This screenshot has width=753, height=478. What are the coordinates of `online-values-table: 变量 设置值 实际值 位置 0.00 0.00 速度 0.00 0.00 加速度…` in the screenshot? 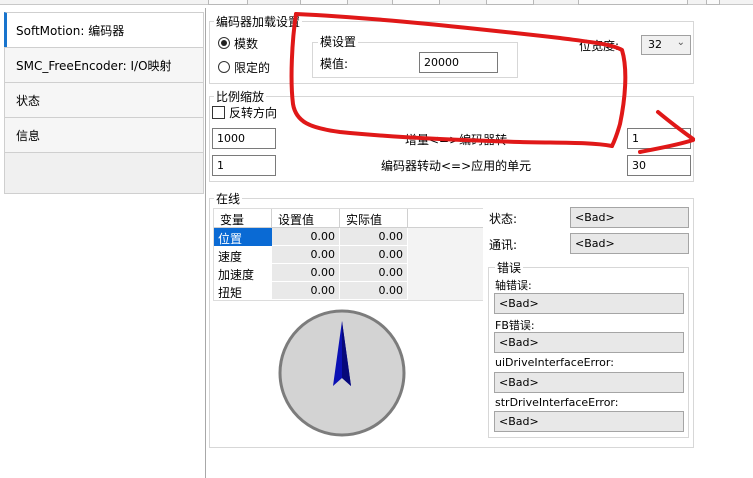 It's located at (348, 254).